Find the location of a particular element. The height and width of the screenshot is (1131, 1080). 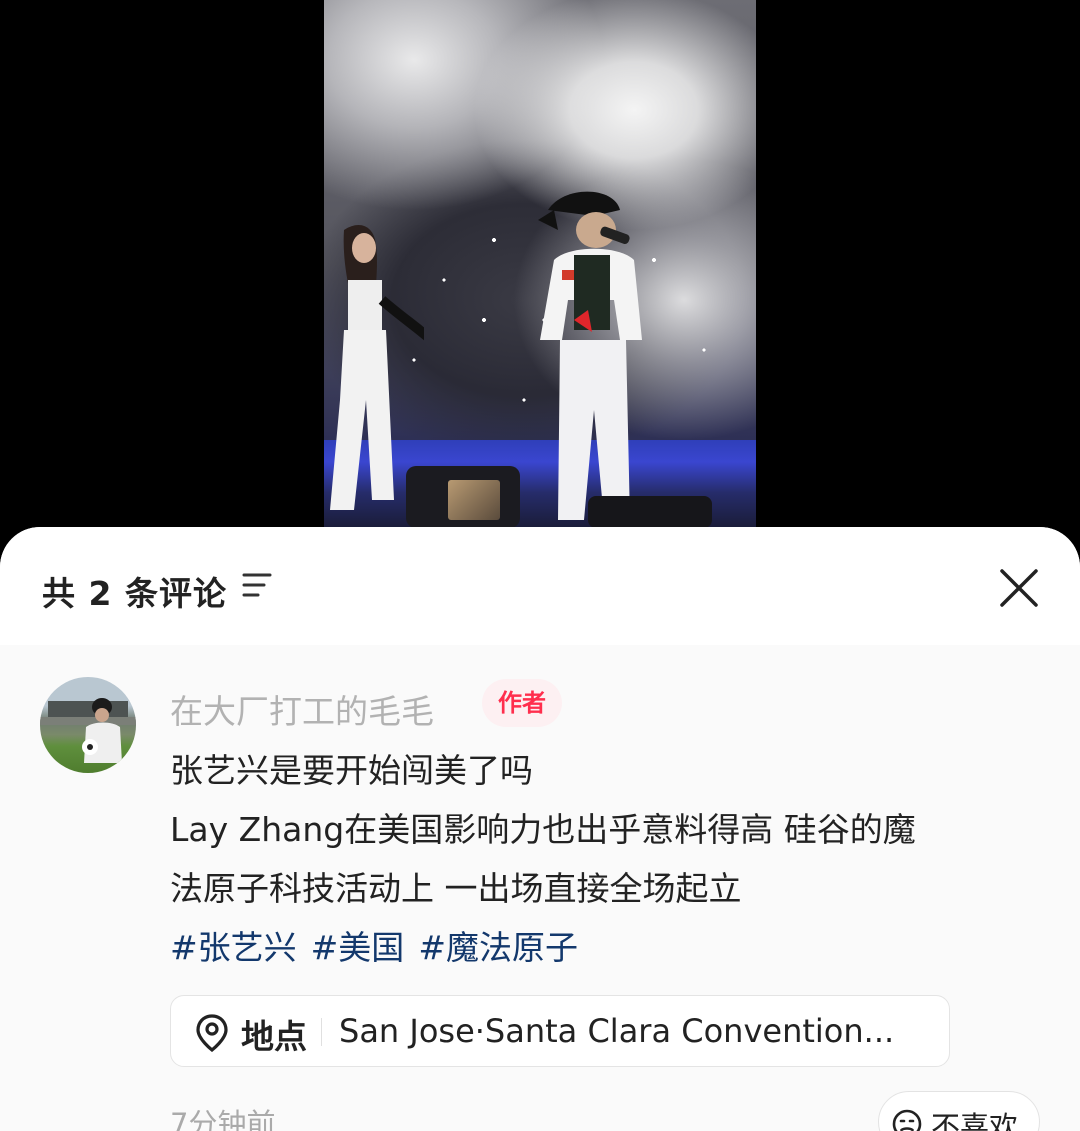

location-divider is located at coordinates (321, 1032).